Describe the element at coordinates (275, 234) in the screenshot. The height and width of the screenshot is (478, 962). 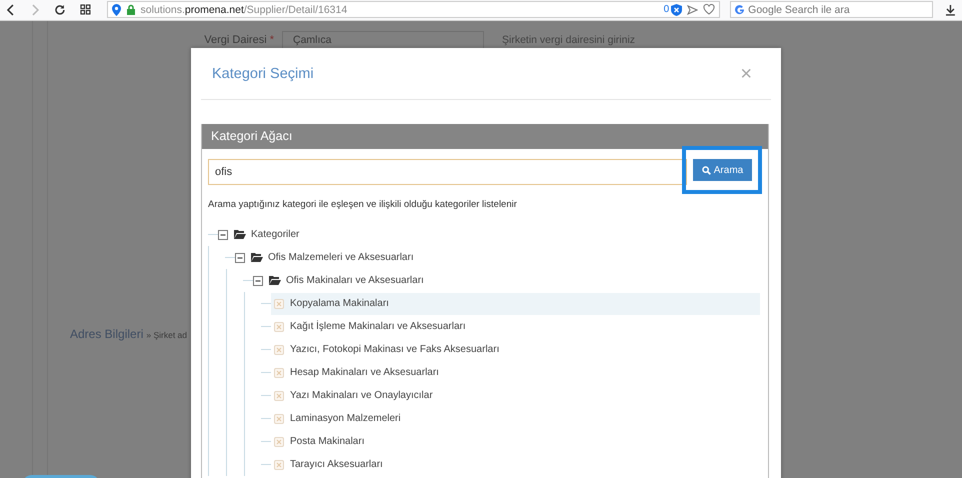
I see `tree-folder: Kategoriler` at that location.